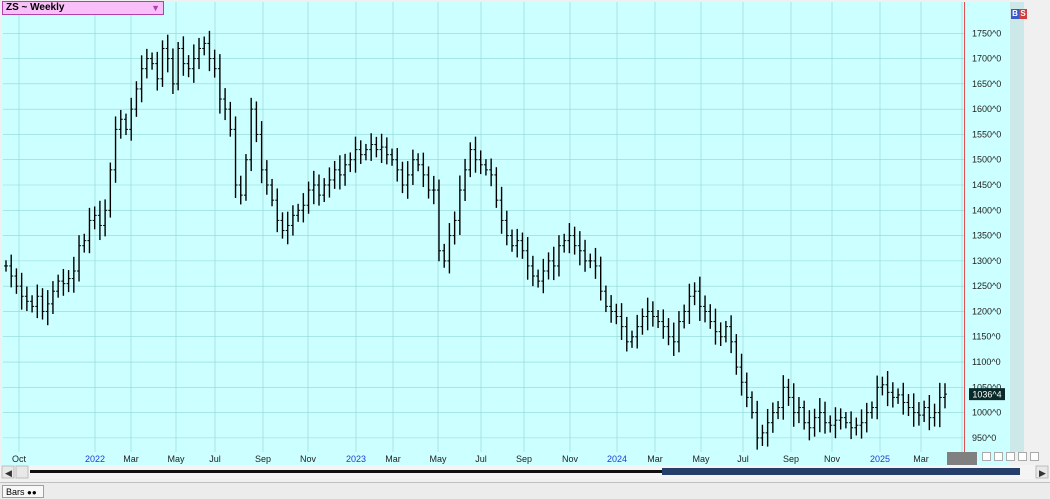 The height and width of the screenshot is (499, 1050). I want to click on x-tick-label: 2022, so click(95, 459).